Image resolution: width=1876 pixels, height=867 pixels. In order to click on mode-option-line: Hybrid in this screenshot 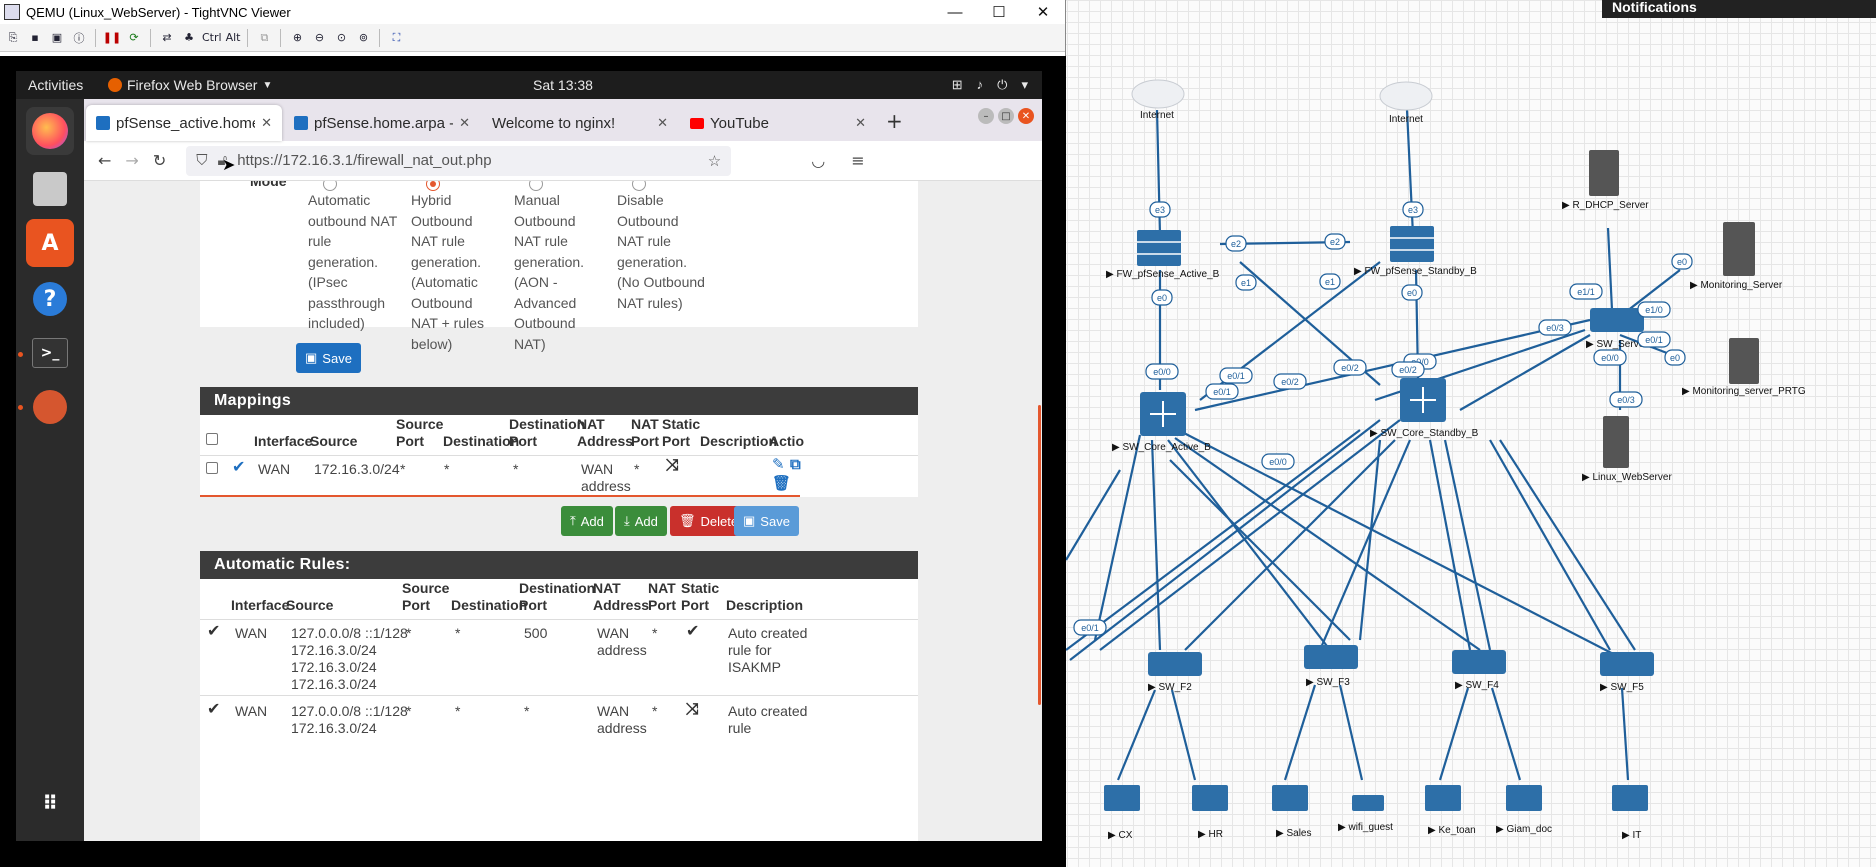, I will do `click(431, 200)`.